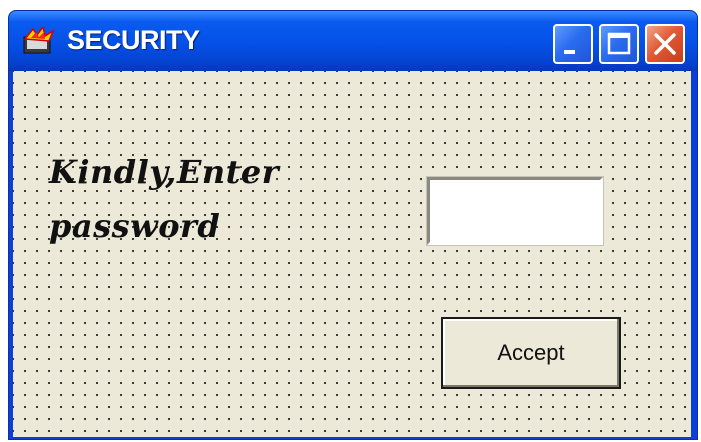 This screenshot has height=442, width=701. Describe the element at coordinates (353, 41) in the screenshot. I see `title-bar: SECURITY` at that location.